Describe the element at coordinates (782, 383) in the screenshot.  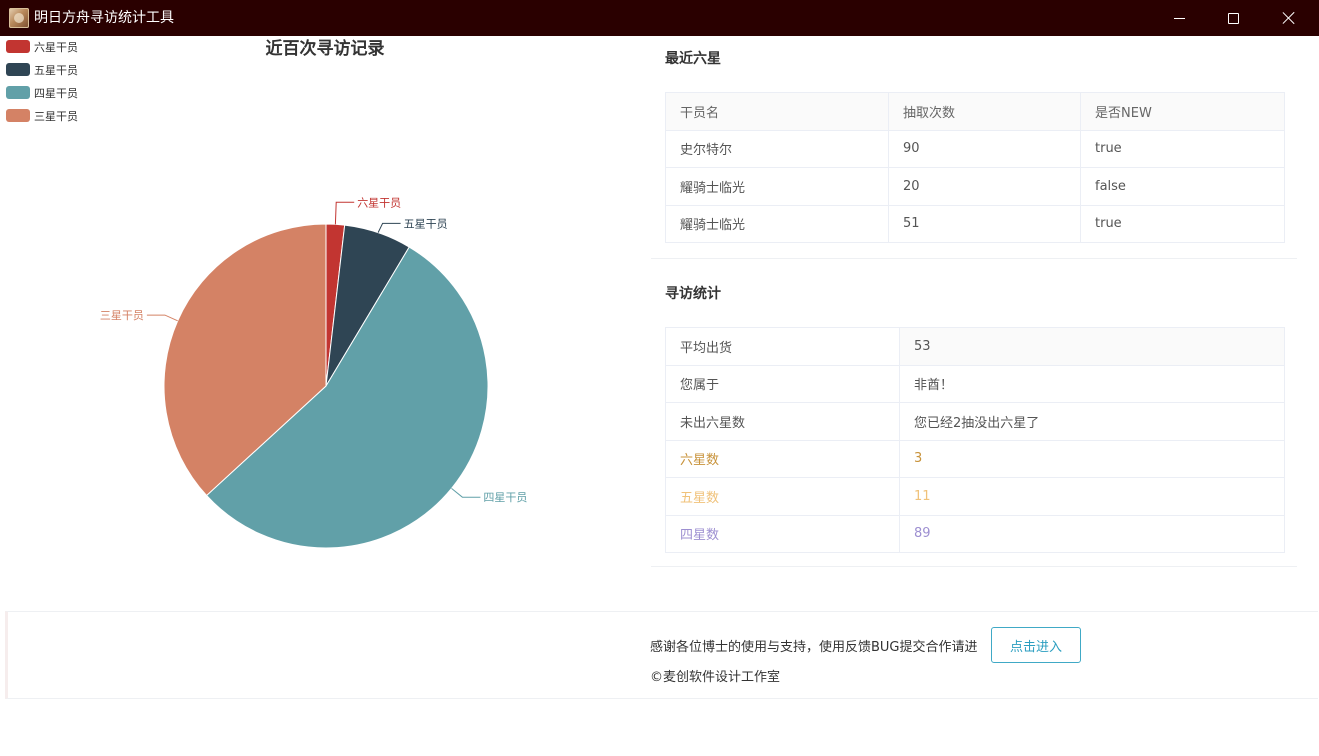
I see `stat-label: 您属于` at that location.